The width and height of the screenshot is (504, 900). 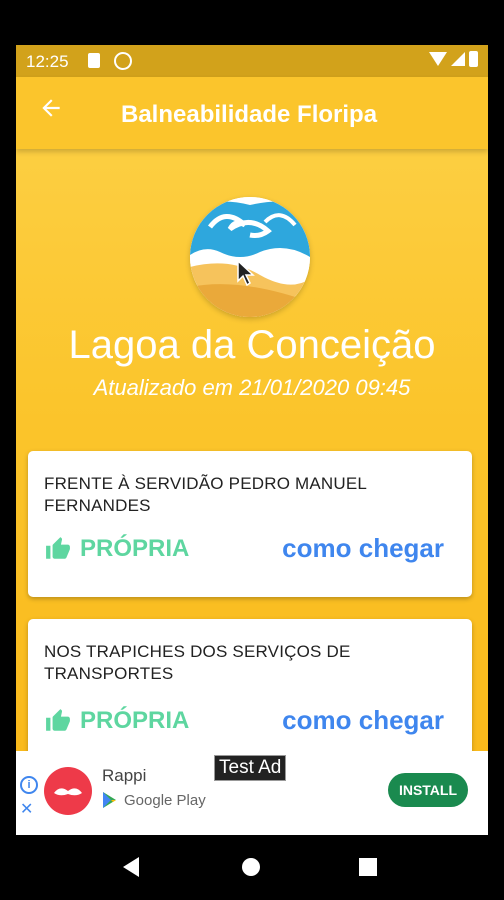 I want to click on point-location: FRENTE À SERVIDÃO PEDRO MANUEL FERNANDES, so click(x=205, y=494).